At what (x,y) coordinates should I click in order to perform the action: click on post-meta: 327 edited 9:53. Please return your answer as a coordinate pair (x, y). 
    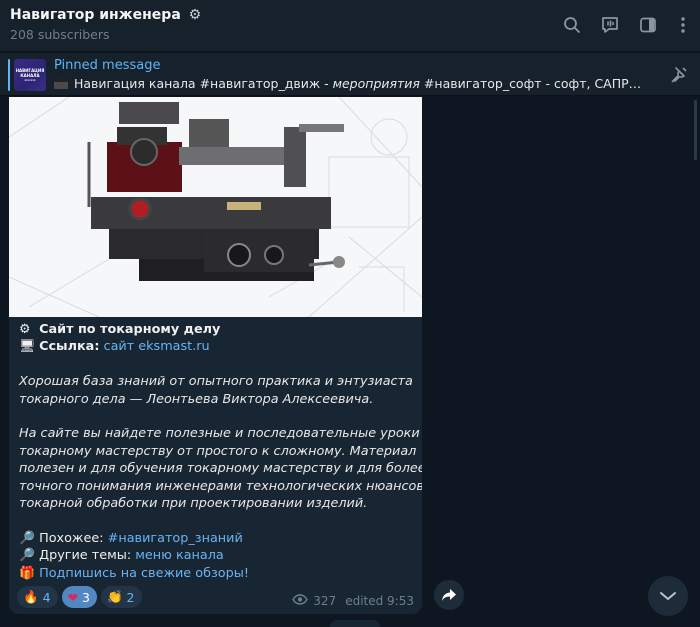
    Looking at the image, I should click on (353, 601).